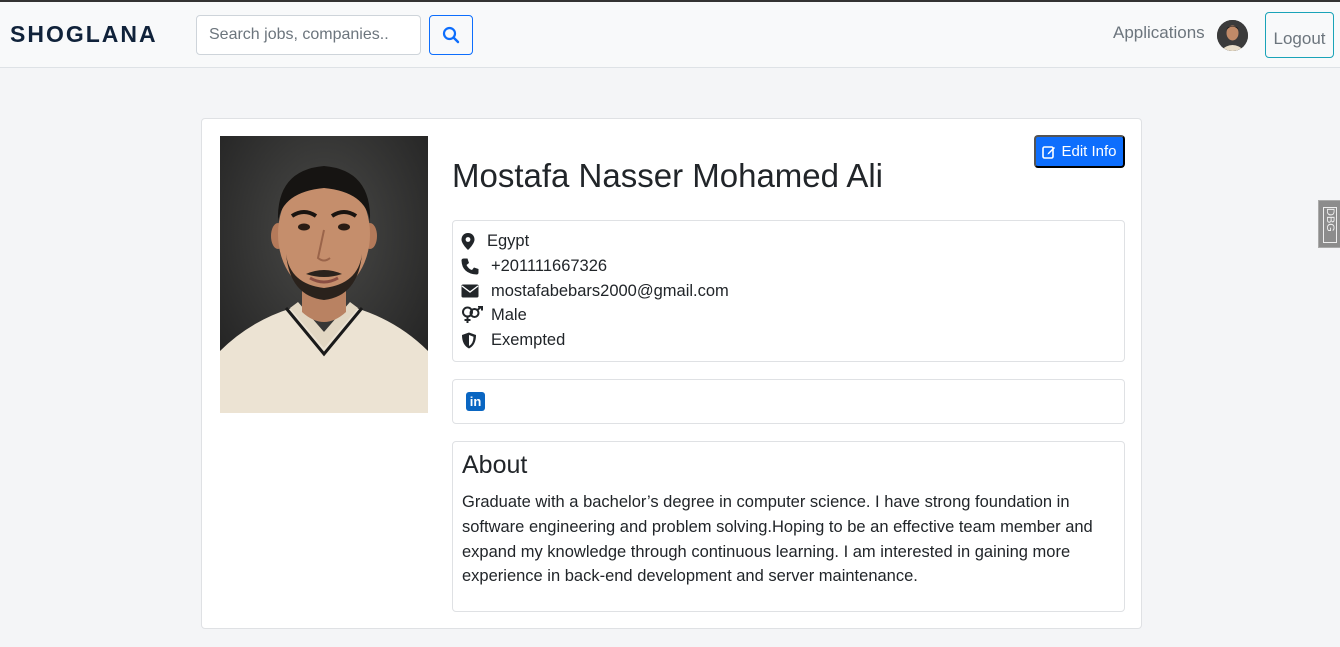 The height and width of the screenshot is (647, 1340). Describe the element at coordinates (472, 241) in the screenshot. I see `location-pin-icon` at that location.